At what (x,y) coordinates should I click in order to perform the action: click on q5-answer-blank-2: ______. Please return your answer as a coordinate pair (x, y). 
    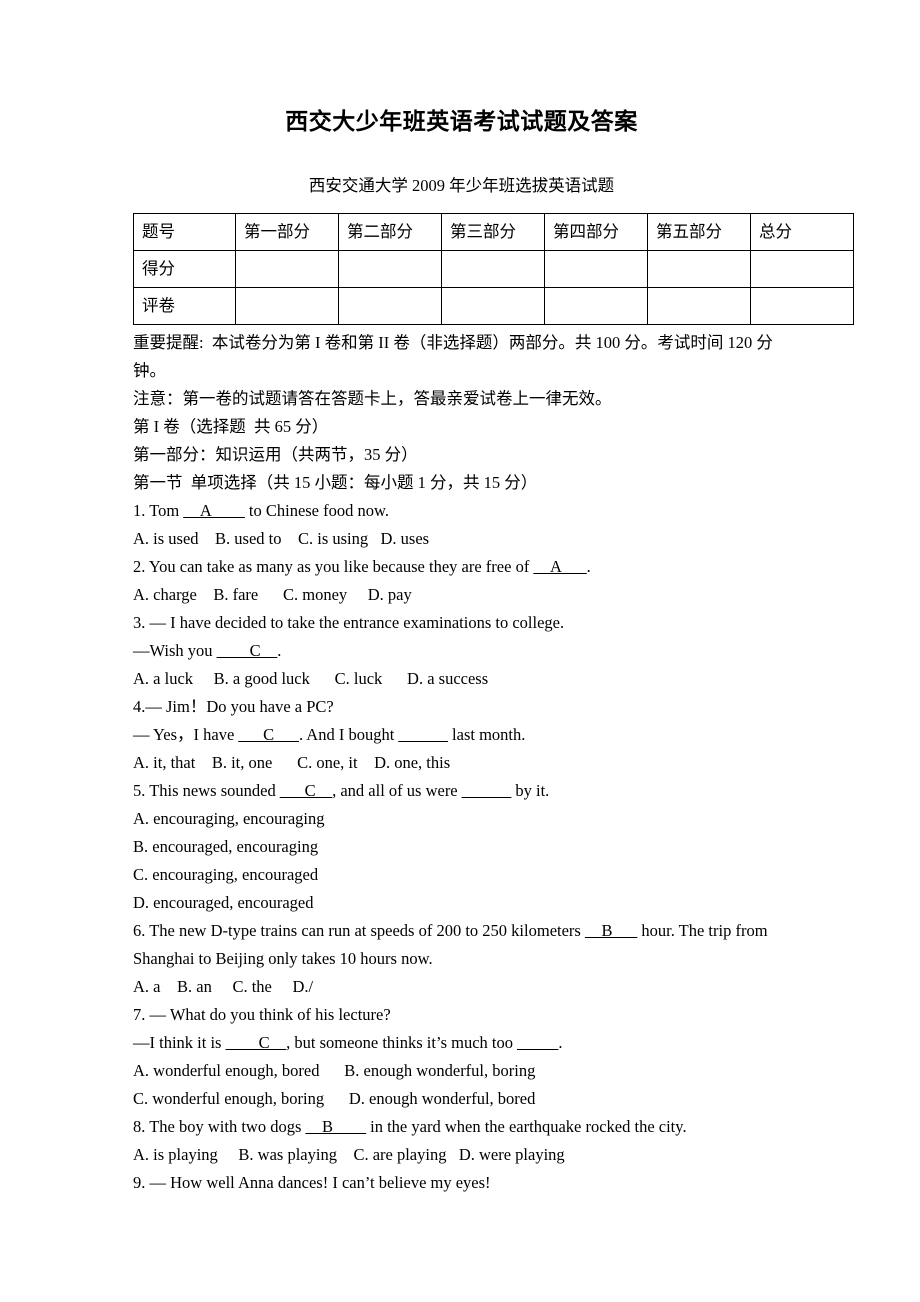
    Looking at the image, I should click on (487, 790).